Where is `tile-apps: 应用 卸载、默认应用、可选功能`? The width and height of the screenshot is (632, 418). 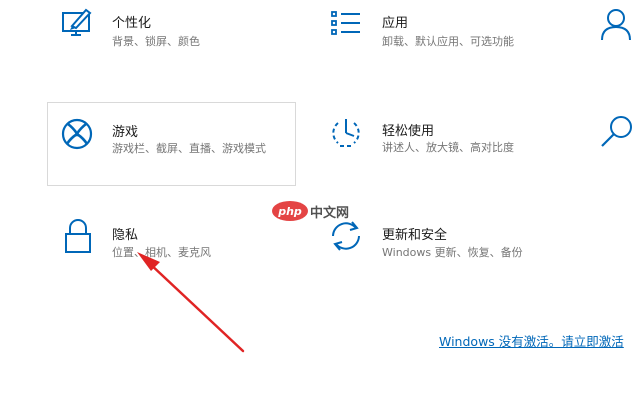
tile-apps: 应用 卸载、默认应用、可选功能 is located at coordinates (448, 33).